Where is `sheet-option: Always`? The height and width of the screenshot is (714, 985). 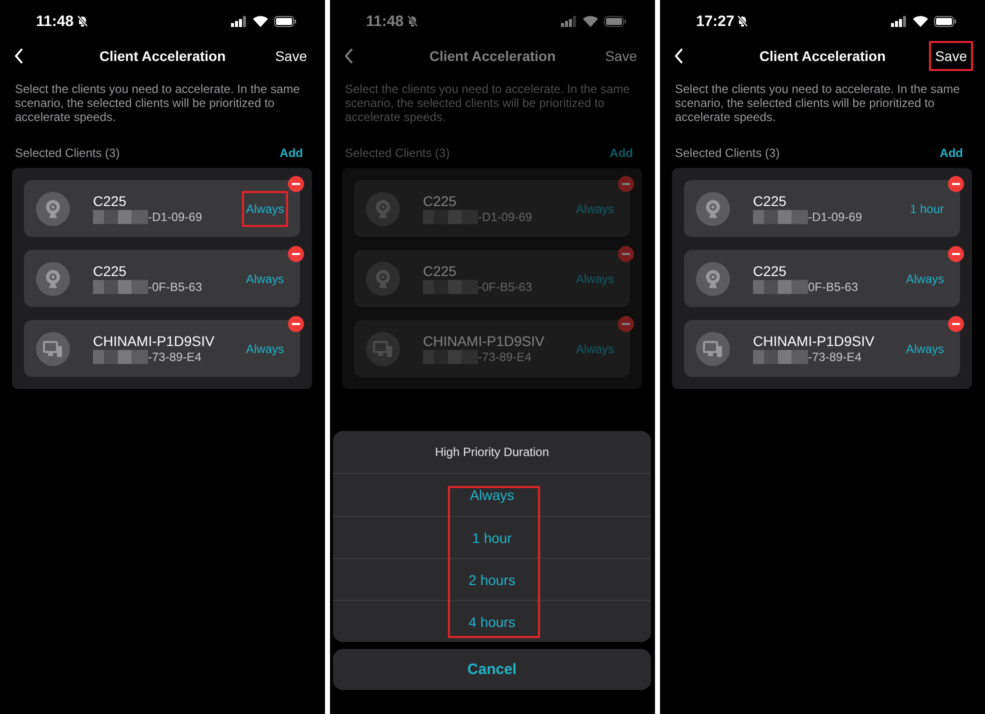 sheet-option: Always is located at coordinates (492, 495).